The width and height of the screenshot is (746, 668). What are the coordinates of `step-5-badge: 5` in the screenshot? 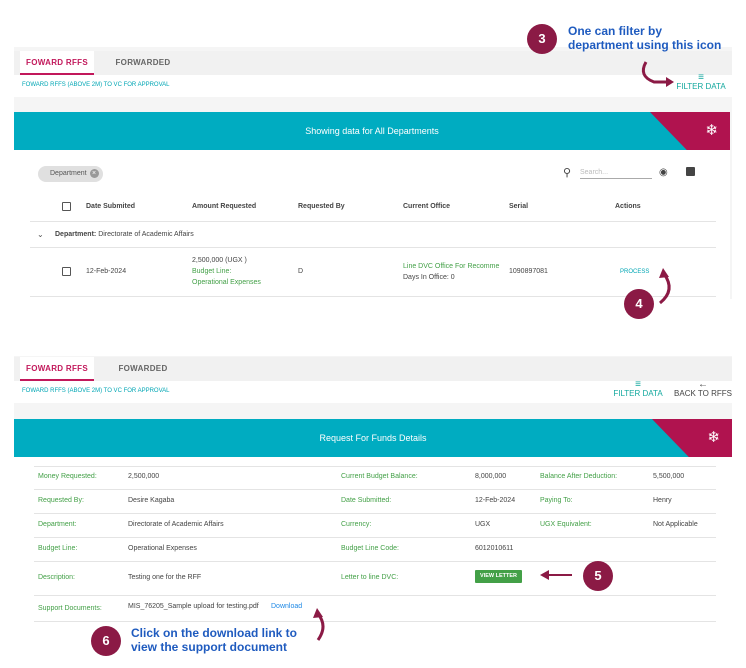 It's located at (598, 576).